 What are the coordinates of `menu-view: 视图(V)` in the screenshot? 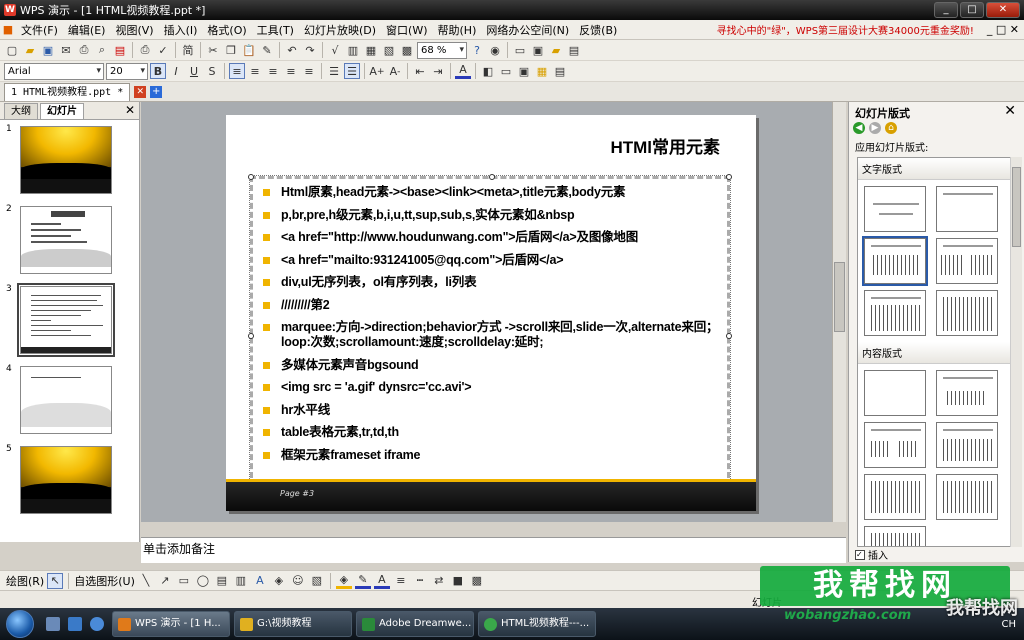 It's located at (134, 30).